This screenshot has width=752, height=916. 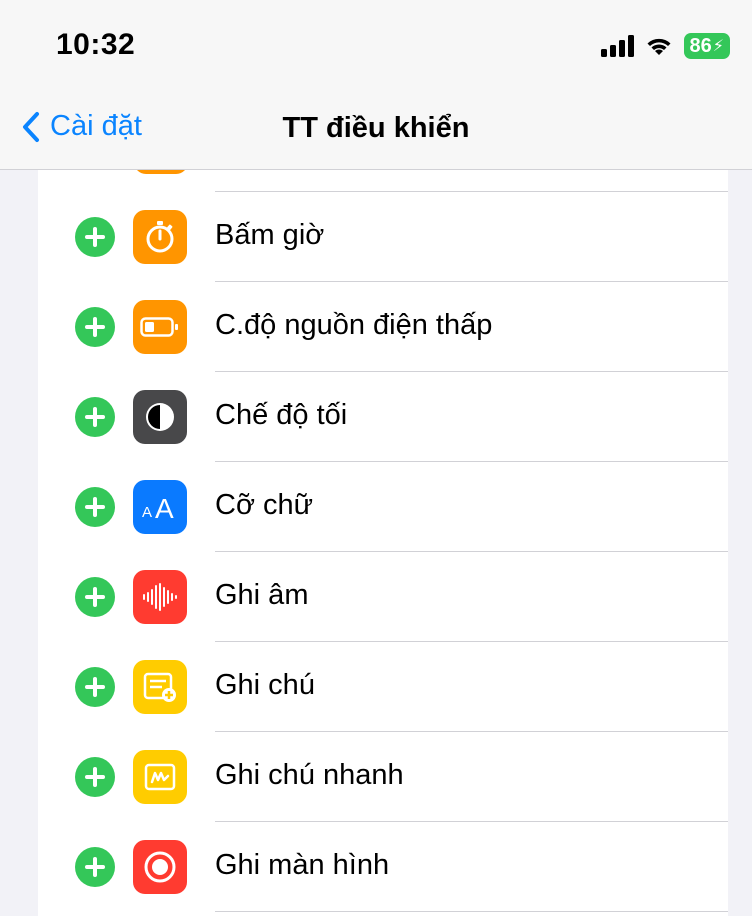 What do you see at coordinates (160, 687) in the screenshot?
I see `notes-add-icon` at bounding box center [160, 687].